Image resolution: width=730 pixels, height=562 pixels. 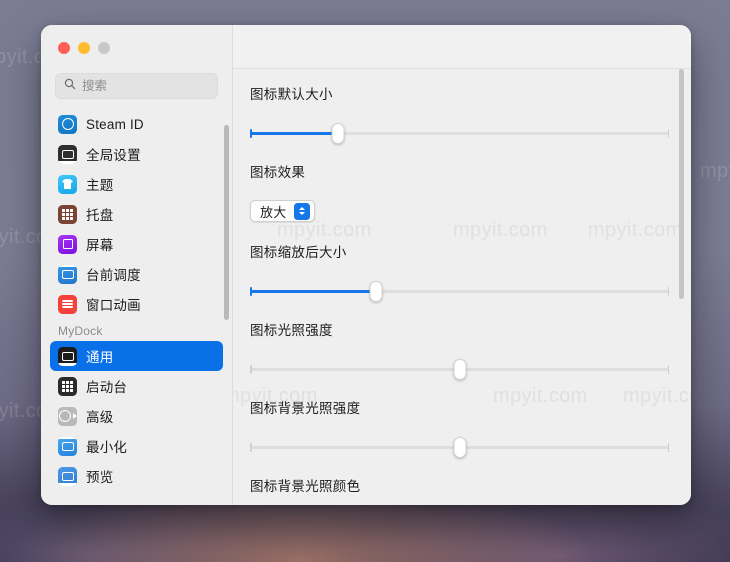 What do you see at coordinates (67, 446) in the screenshot?
I see `minimize-icon` at bounding box center [67, 446].